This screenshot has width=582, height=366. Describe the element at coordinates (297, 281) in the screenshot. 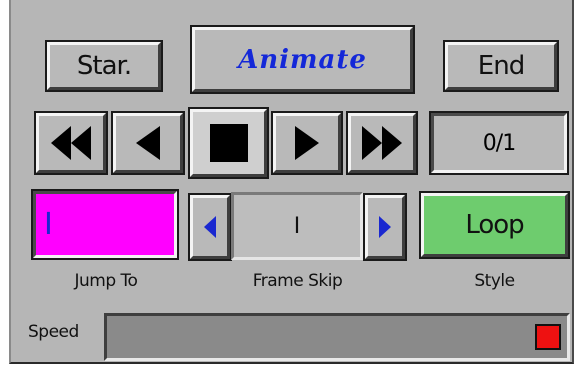

I see `frame-skip-label: Frame Skip` at that location.